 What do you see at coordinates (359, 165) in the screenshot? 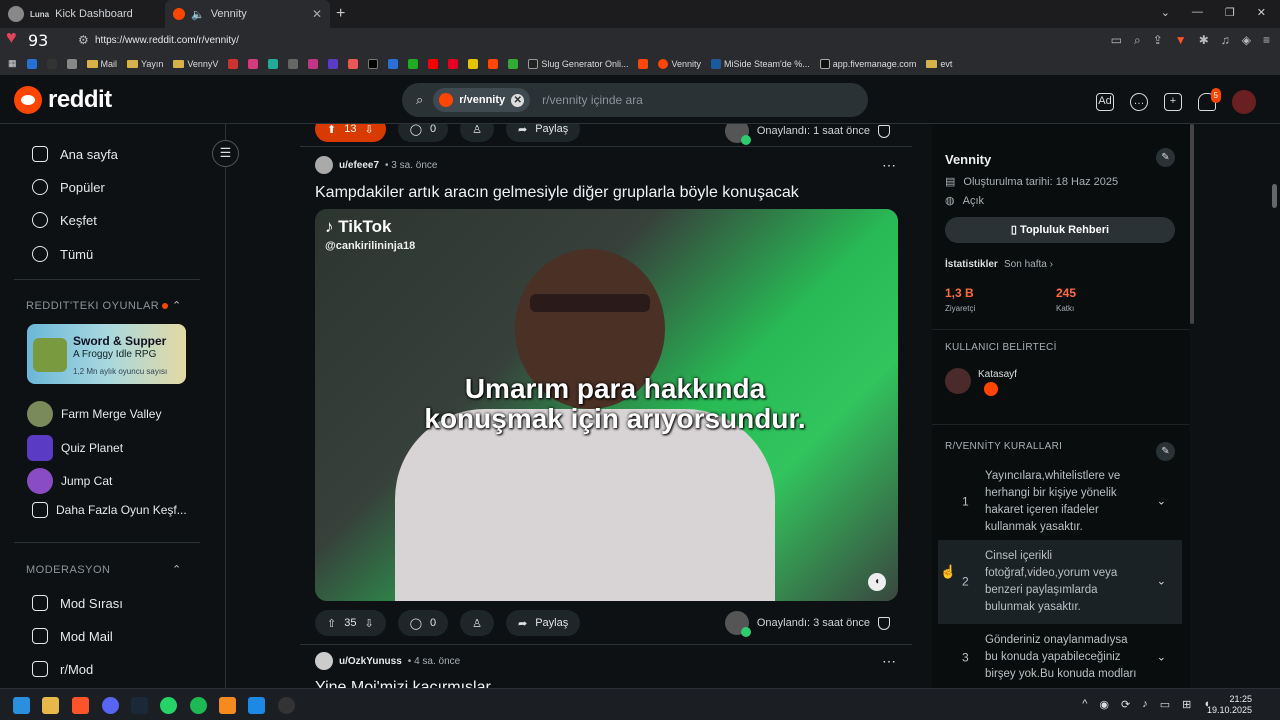
I see `post-author: u/efeee7` at bounding box center [359, 165].